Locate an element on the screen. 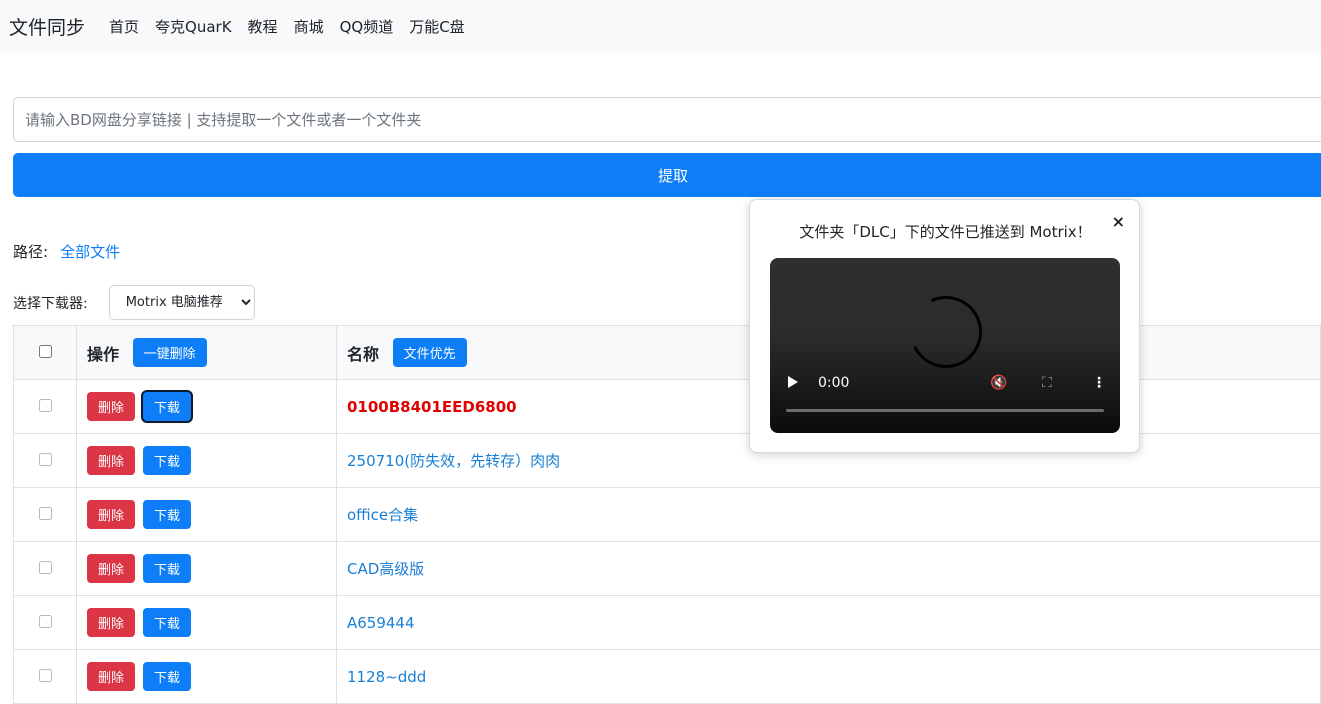 The image size is (1321, 704). nav-link-home: 首页 is located at coordinates (124, 26).